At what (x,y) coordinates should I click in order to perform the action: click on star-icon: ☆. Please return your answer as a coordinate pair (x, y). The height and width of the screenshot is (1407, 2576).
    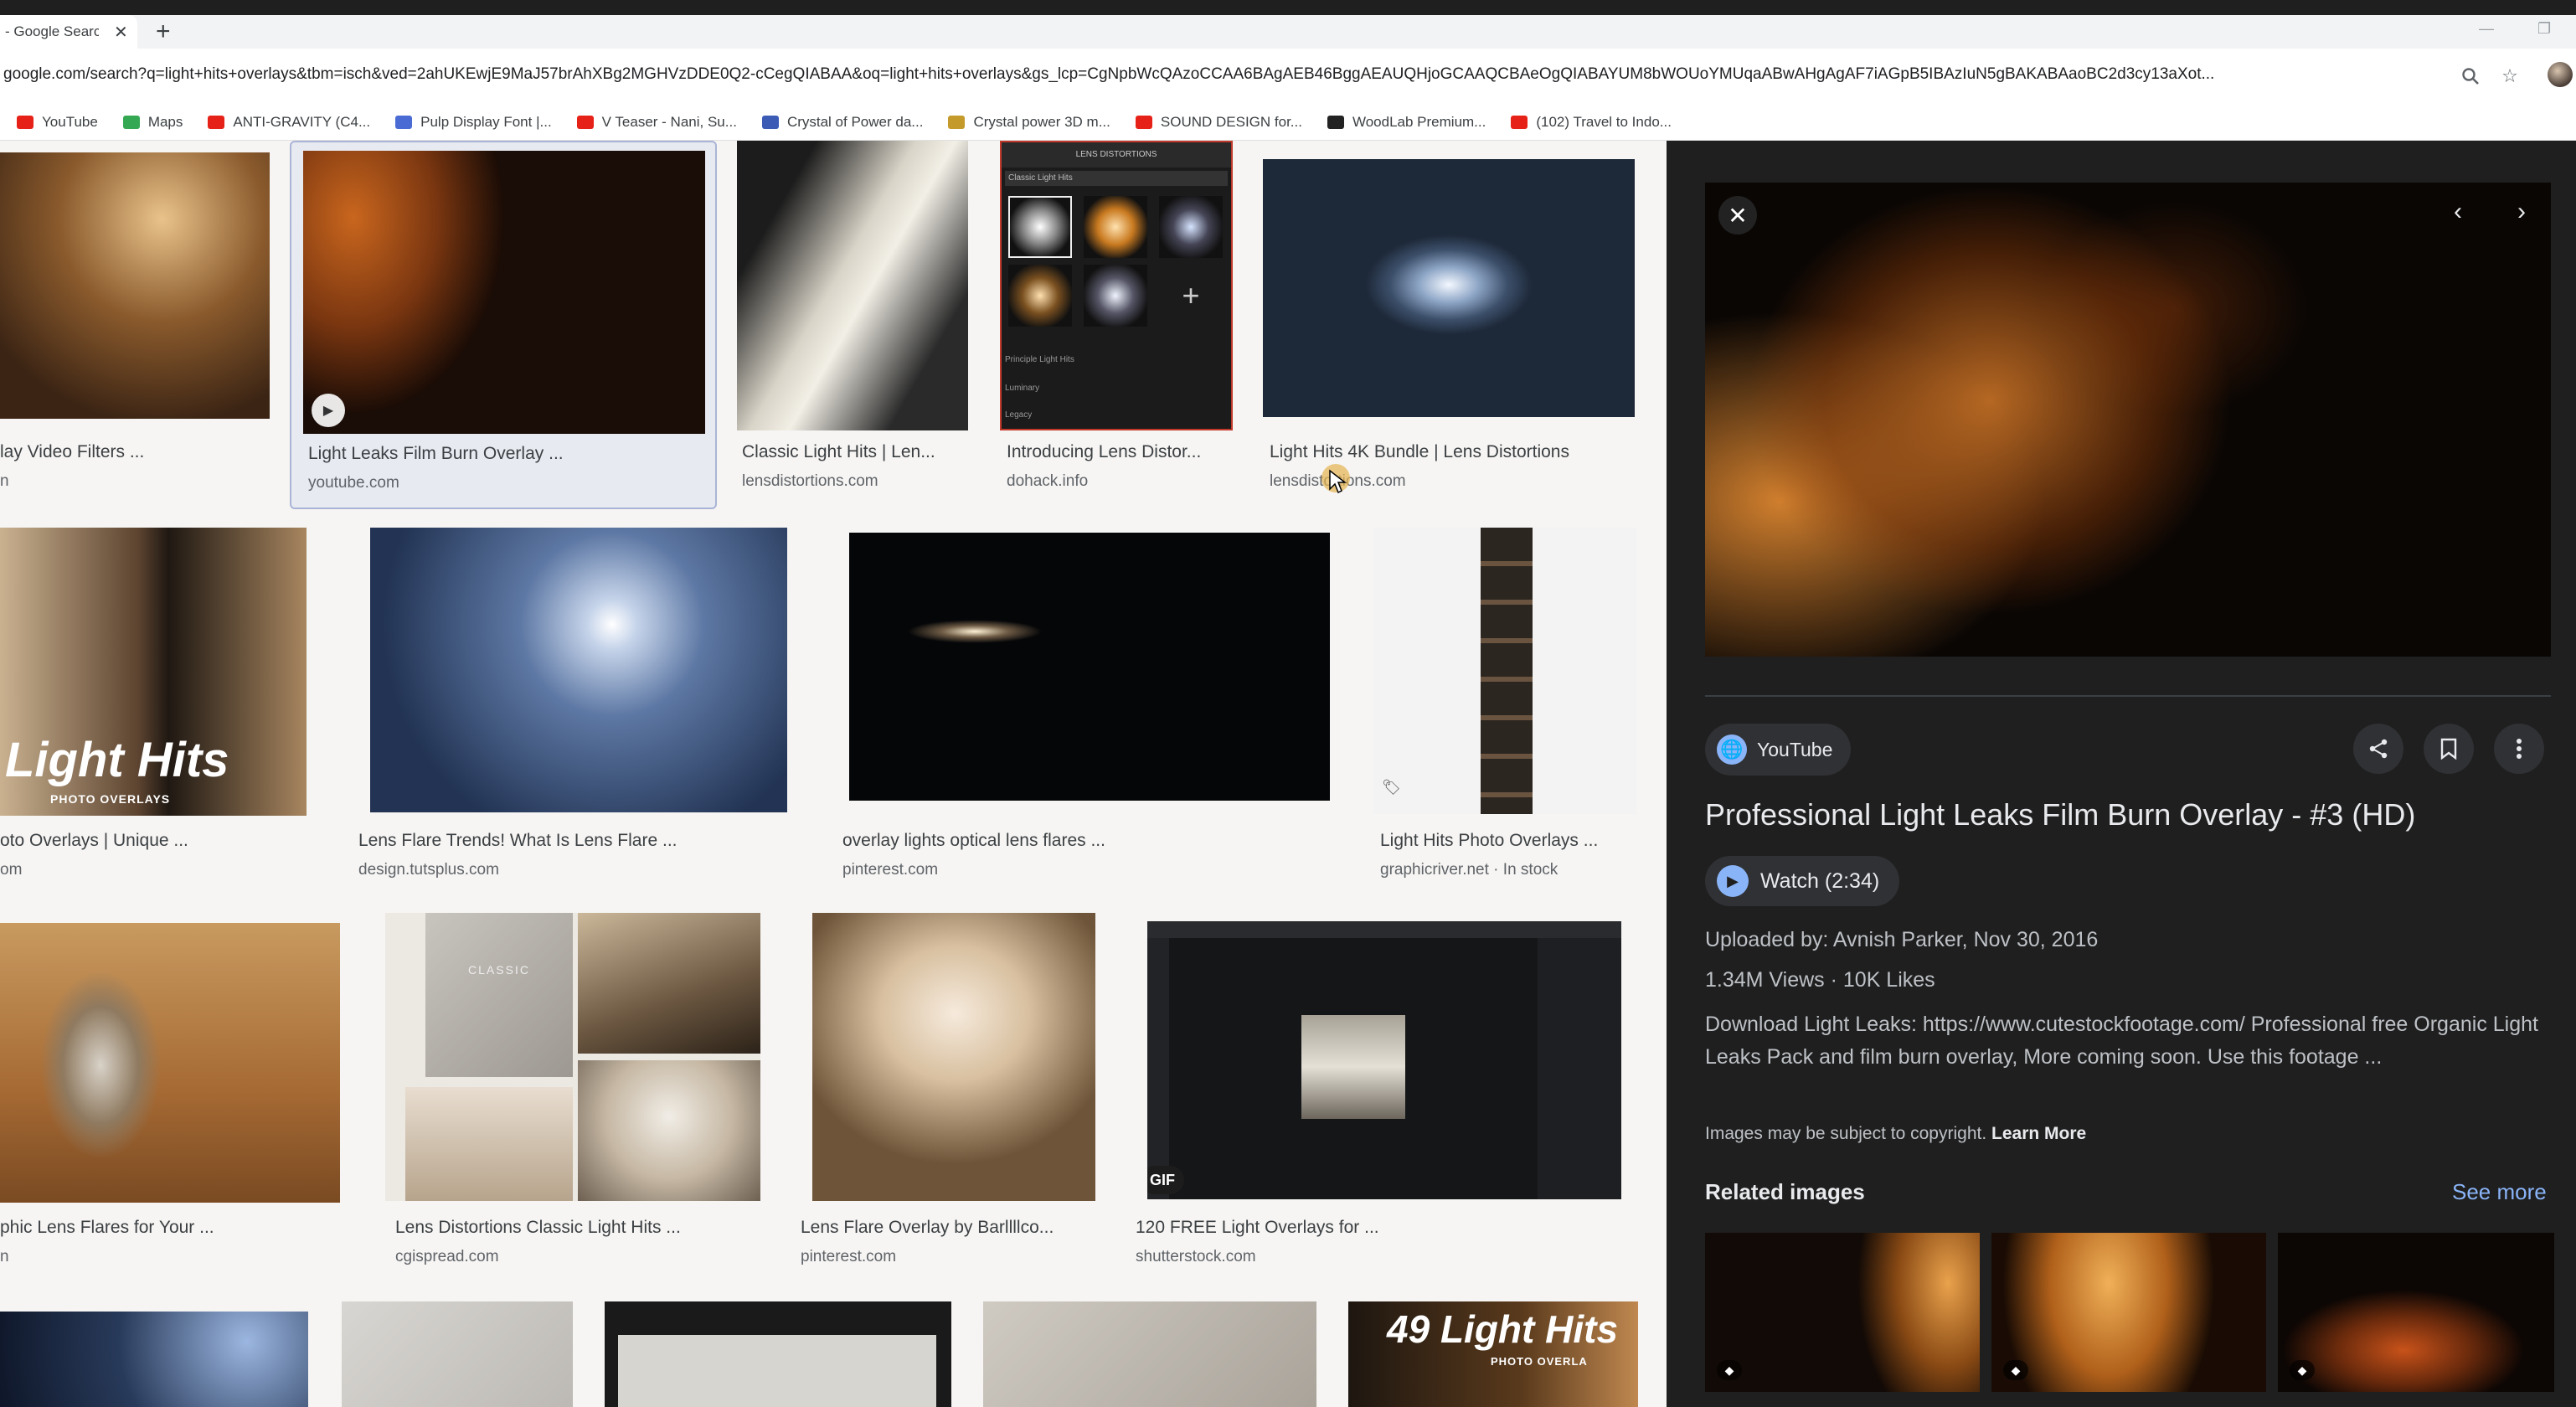
    Looking at the image, I should click on (2509, 76).